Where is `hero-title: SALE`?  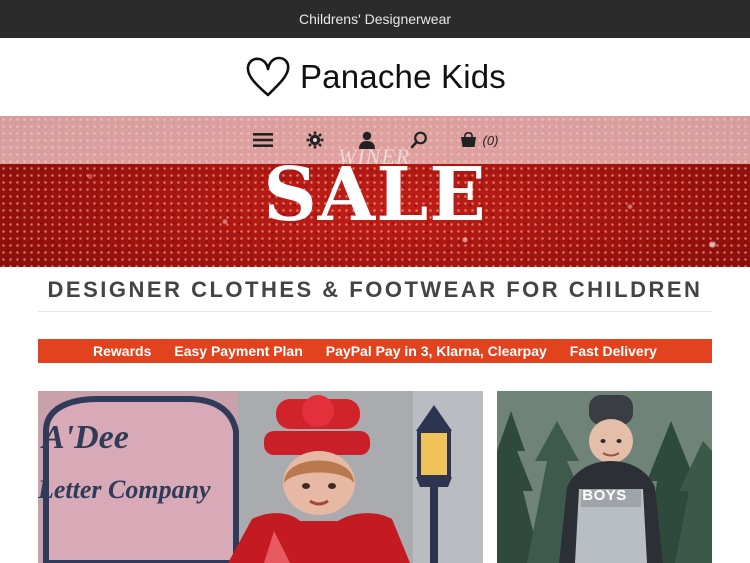
hero-title: SALE is located at coordinates (375, 195).